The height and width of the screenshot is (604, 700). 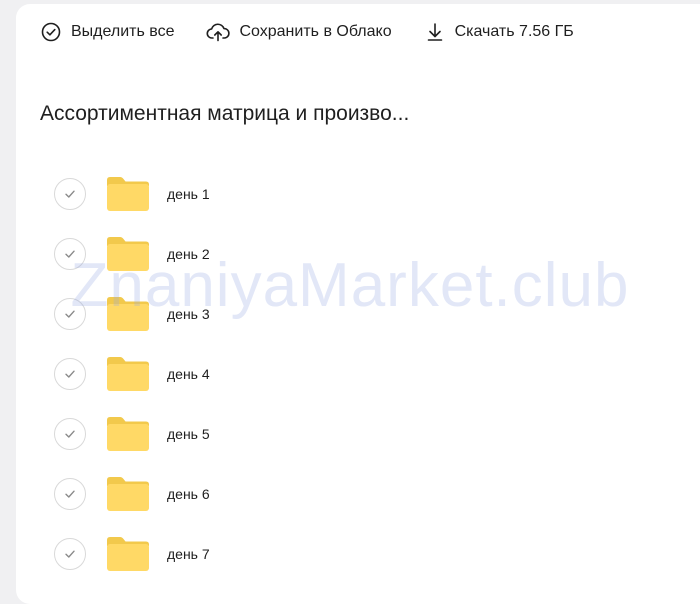 What do you see at coordinates (188, 254) in the screenshot?
I see `item-label: день 2` at bounding box center [188, 254].